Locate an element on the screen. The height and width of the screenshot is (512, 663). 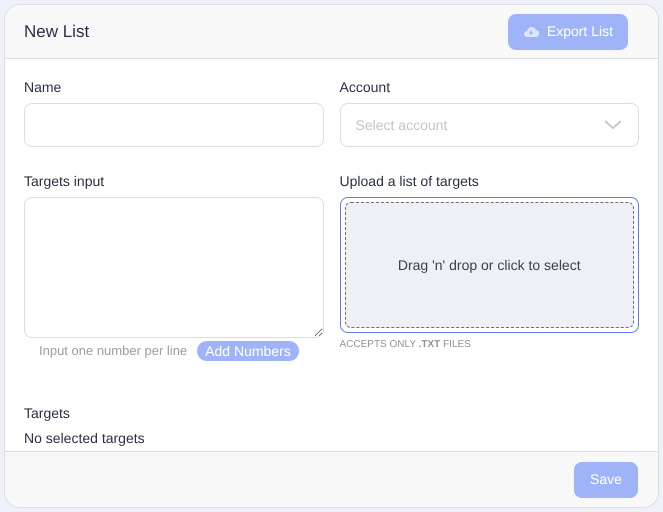
file-type-note: ACCEPTS ONLY .TXT FILES is located at coordinates (406, 345).